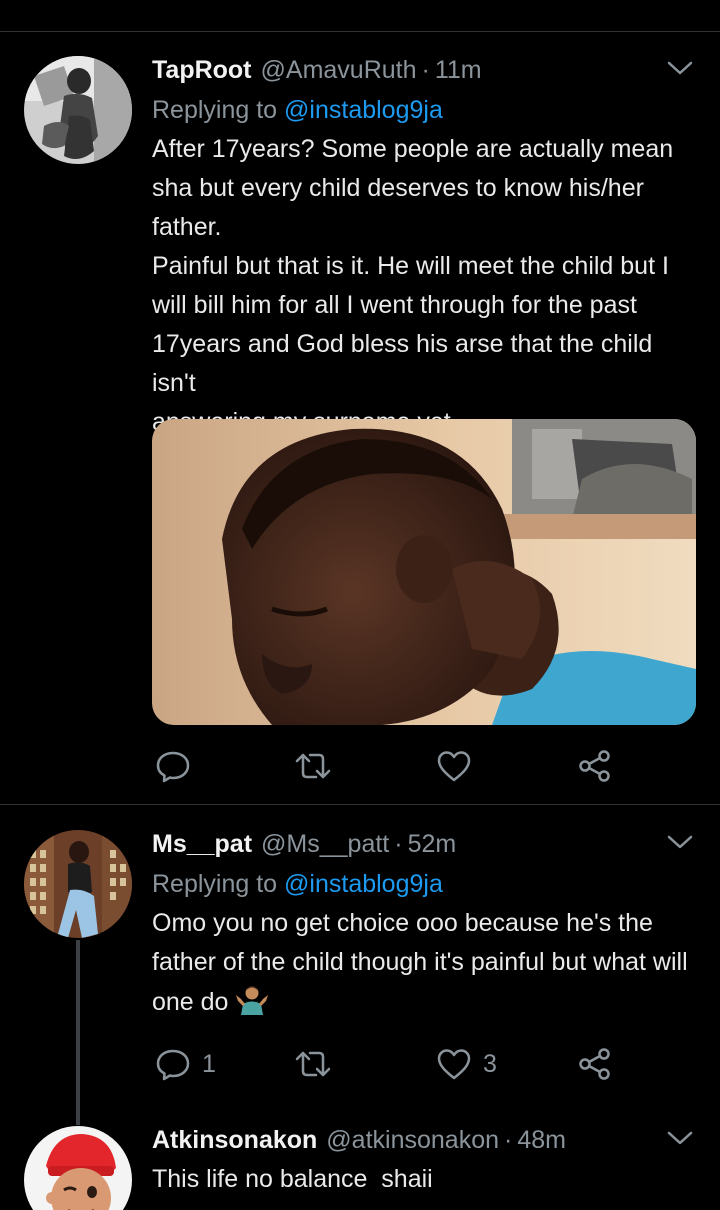  Describe the element at coordinates (234, 1140) in the screenshot. I see `display-name: Atkinsonakon` at that location.